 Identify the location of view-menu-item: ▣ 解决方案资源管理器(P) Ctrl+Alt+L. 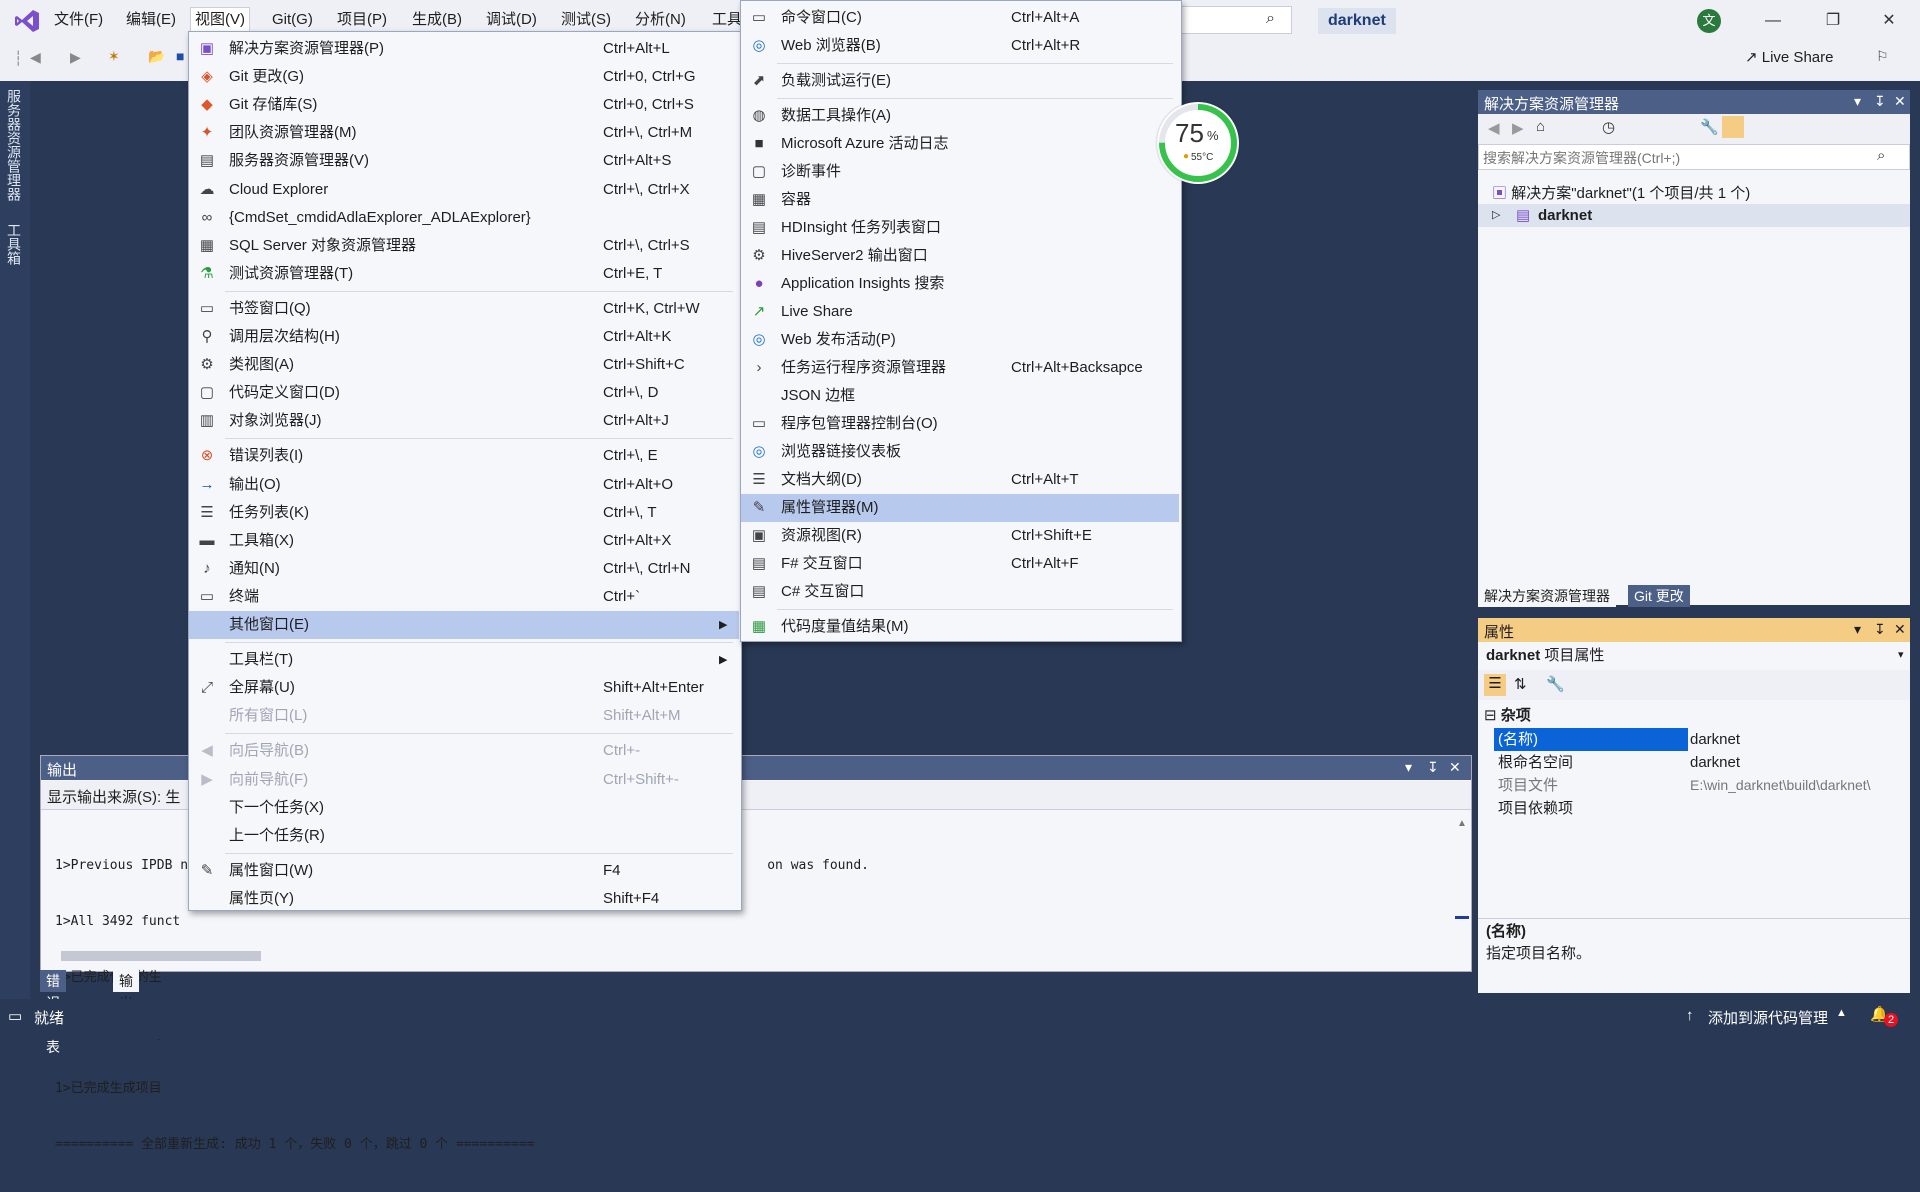
(464, 49).